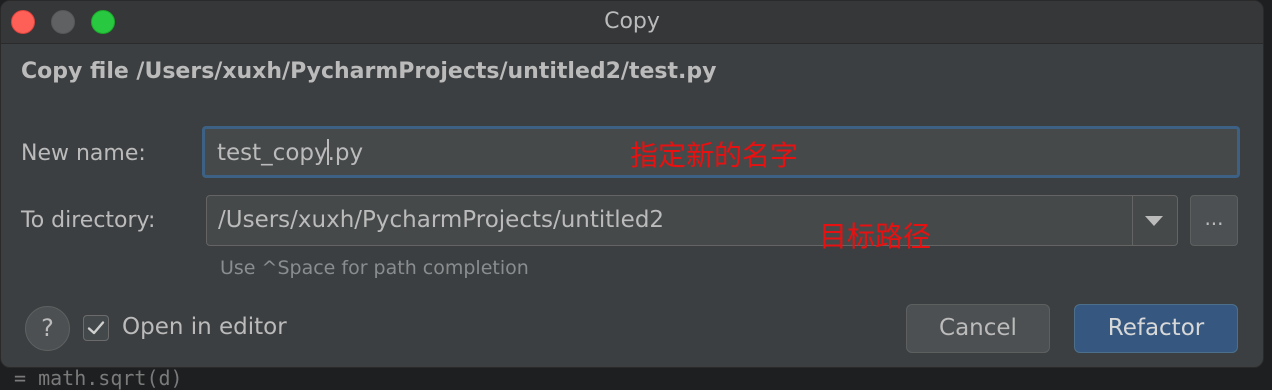  What do you see at coordinates (441, 220) in the screenshot?
I see `to-directory-value: /Users/xuxh/PycharmProjects/untitled2` at bounding box center [441, 220].